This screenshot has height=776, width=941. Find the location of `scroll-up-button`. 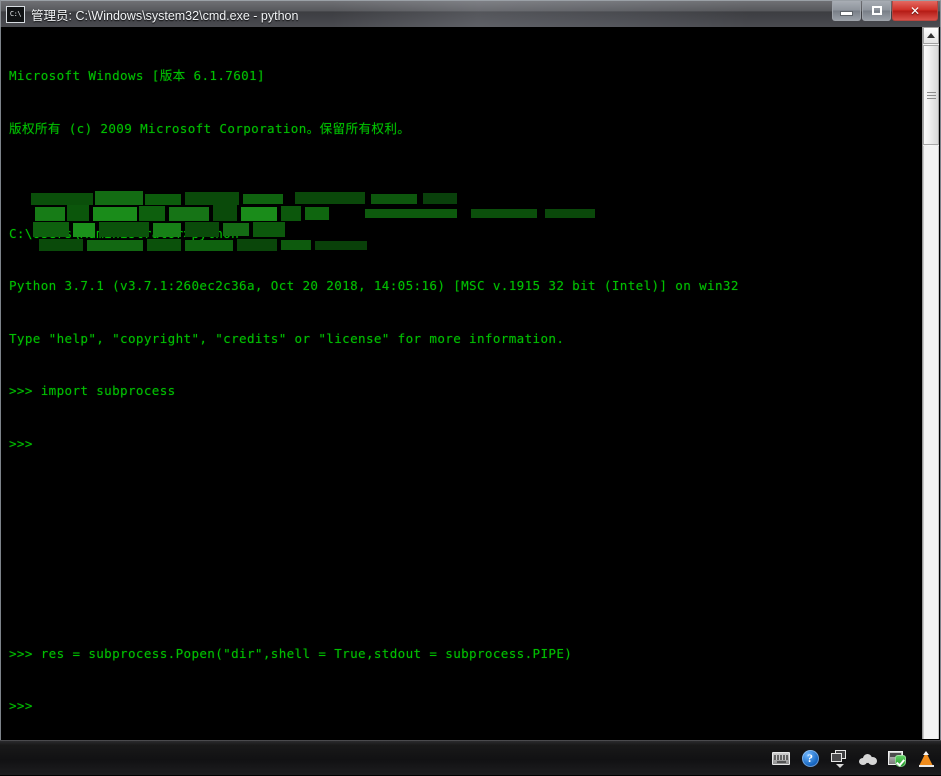

scroll-up-button is located at coordinates (931, 35).